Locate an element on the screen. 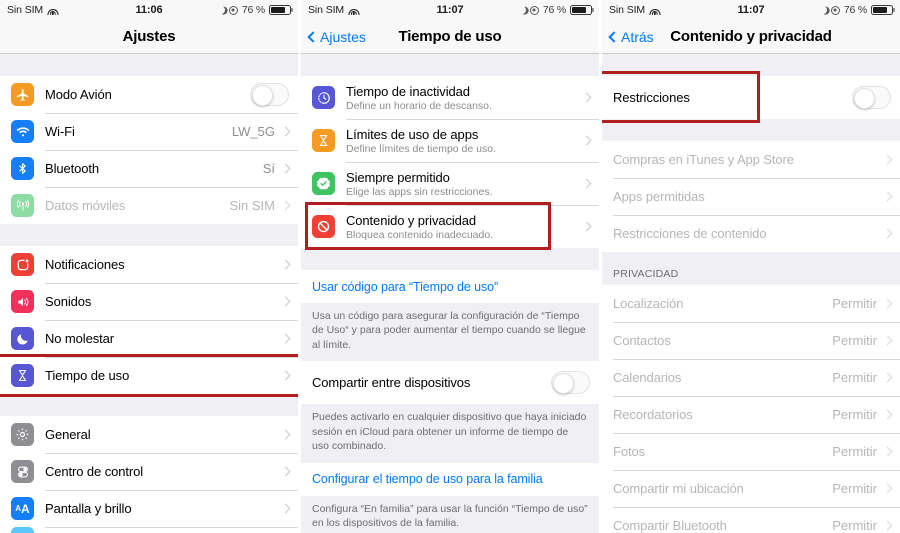  back-button-label: Ajustes is located at coordinates (343, 36).